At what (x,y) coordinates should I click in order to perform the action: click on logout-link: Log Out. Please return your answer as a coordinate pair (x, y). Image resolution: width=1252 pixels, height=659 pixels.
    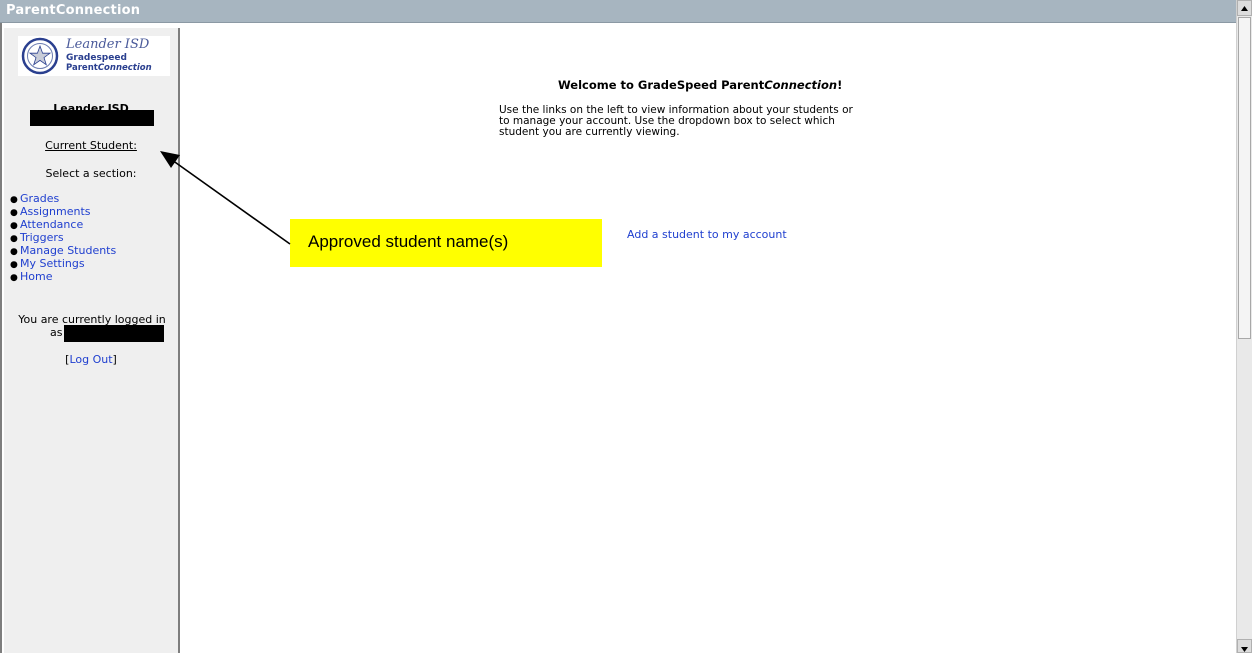
    Looking at the image, I should click on (90, 359).